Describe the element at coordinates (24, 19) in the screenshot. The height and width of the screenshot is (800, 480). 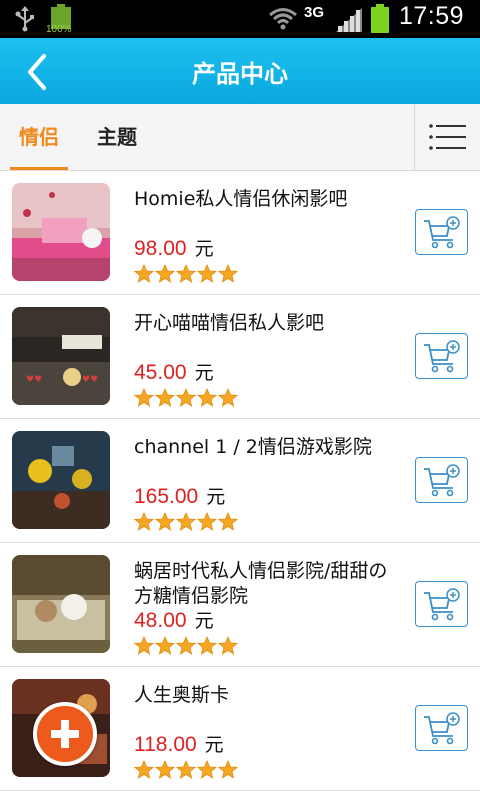
I see `usb-icon` at that location.